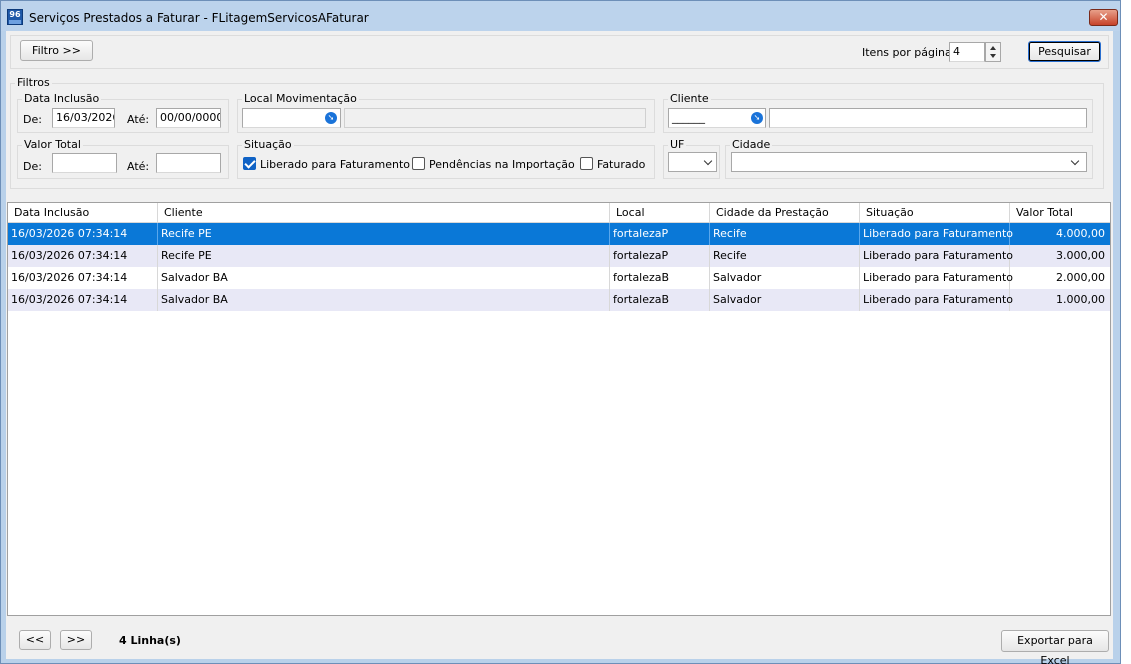 This screenshot has height=664, width=1131. I want to click on row-count: 4 Linha(s), so click(150, 640).